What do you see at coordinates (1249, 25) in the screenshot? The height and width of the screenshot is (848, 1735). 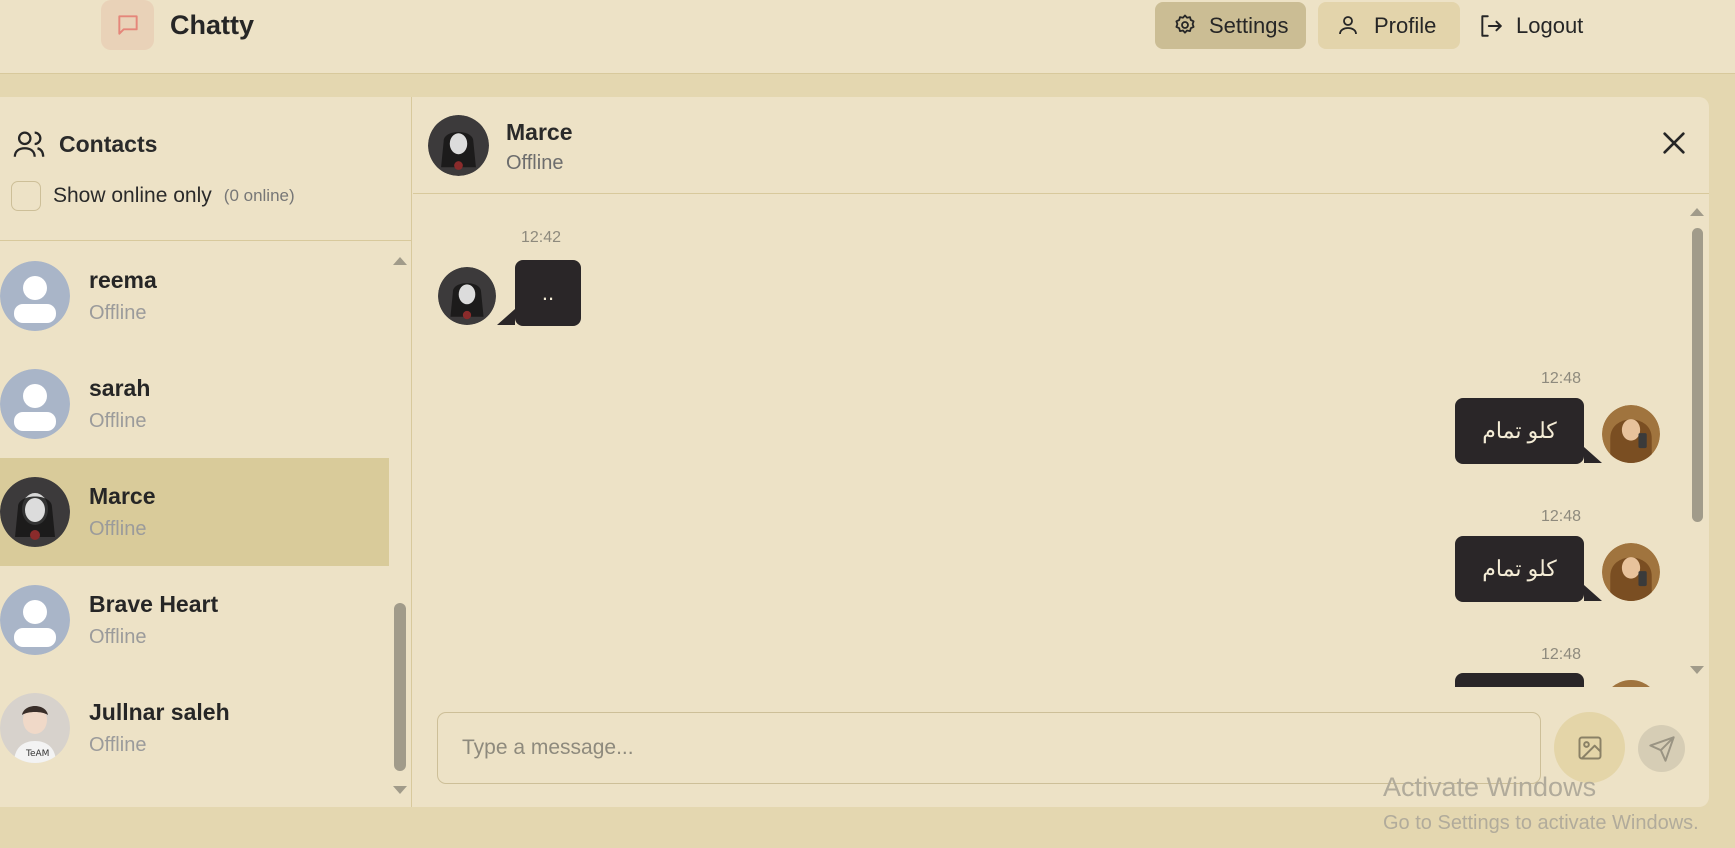 I see `settings-label: Settings` at bounding box center [1249, 25].